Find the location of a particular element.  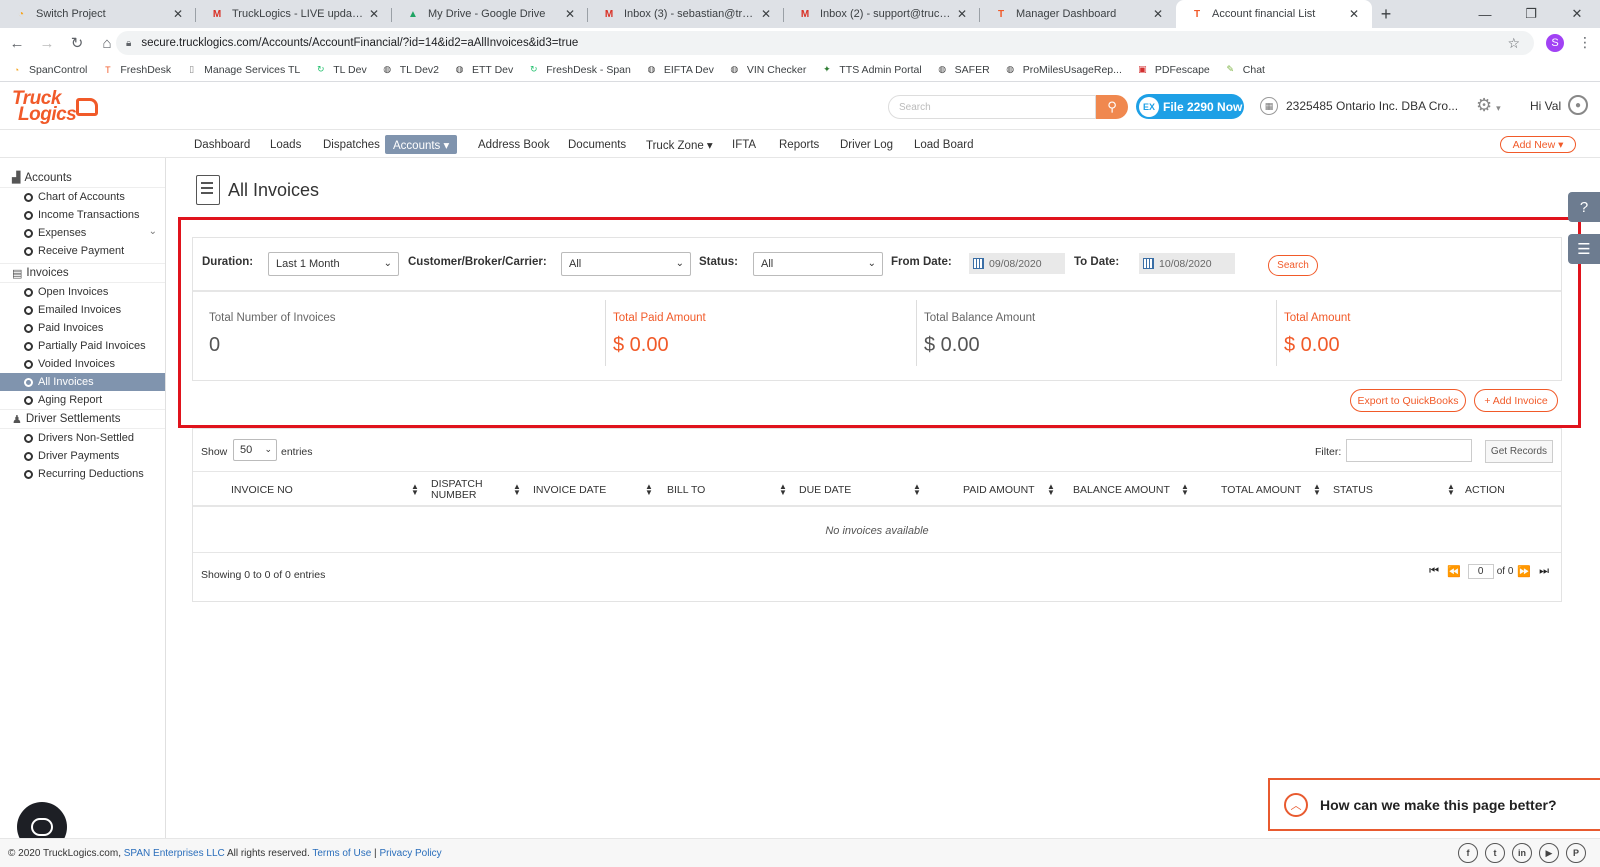

nav-item-accounts: Accounts ▾ is located at coordinates (421, 144).